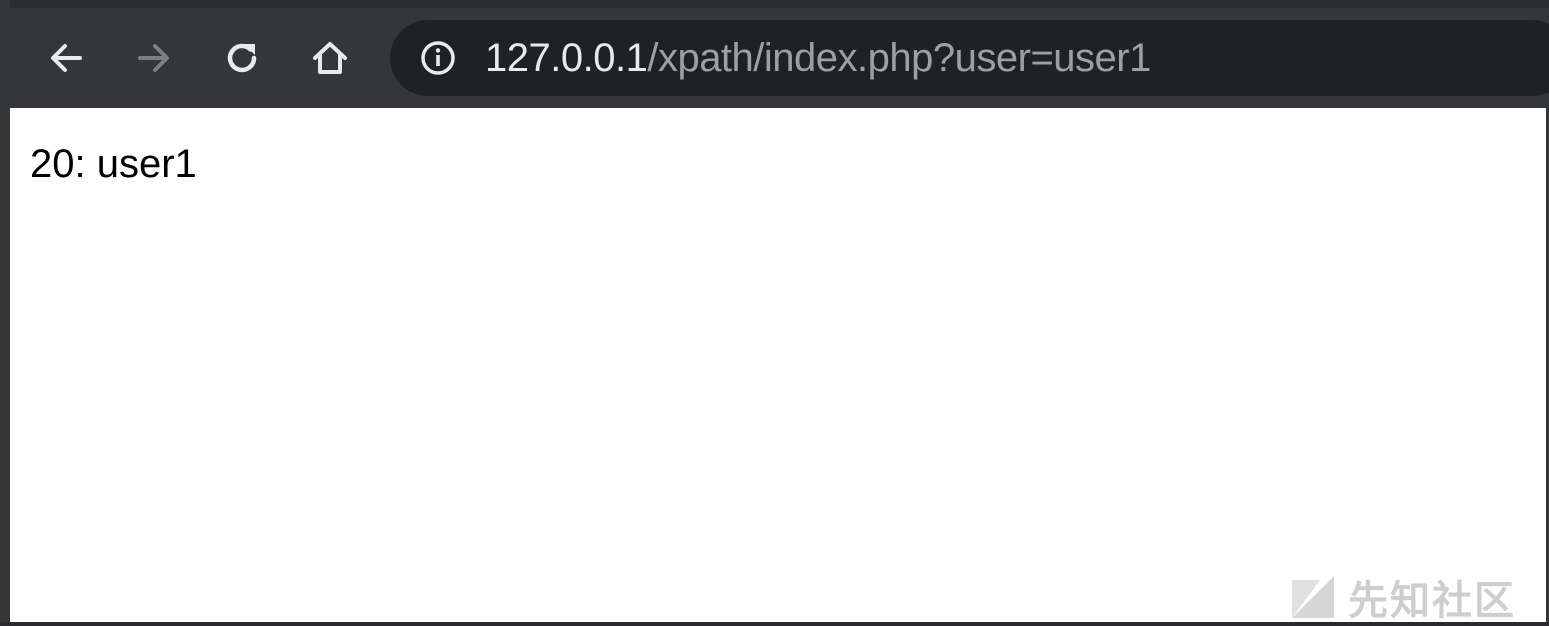 This screenshot has width=1549, height=626. I want to click on forward-arrow-icon, so click(153, 58).